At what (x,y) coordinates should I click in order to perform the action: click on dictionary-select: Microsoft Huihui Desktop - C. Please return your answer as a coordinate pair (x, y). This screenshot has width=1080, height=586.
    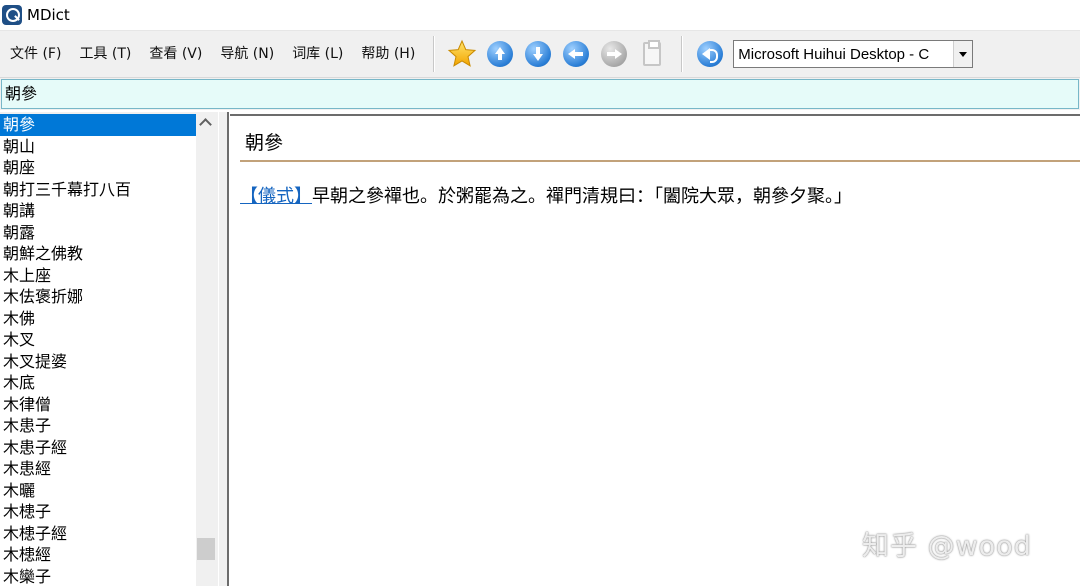
    Looking at the image, I should click on (853, 54).